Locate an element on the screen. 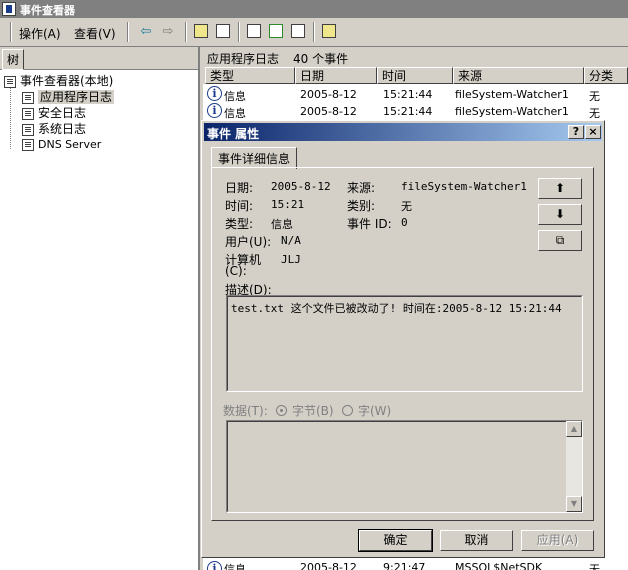  copy-button: ⧉ is located at coordinates (560, 240).